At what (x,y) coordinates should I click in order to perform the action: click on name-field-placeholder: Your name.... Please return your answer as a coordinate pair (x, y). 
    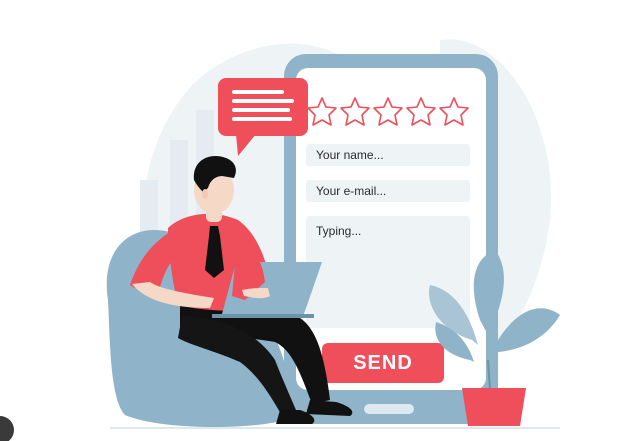
    Looking at the image, I should click on (350, 155).